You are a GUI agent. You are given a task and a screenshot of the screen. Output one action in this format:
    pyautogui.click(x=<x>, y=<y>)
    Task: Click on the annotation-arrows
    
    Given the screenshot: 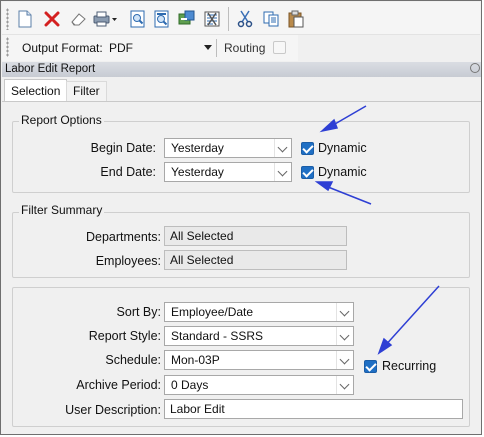 What is the action you would take?
    pyautogui.click(x=377, y=230)
    